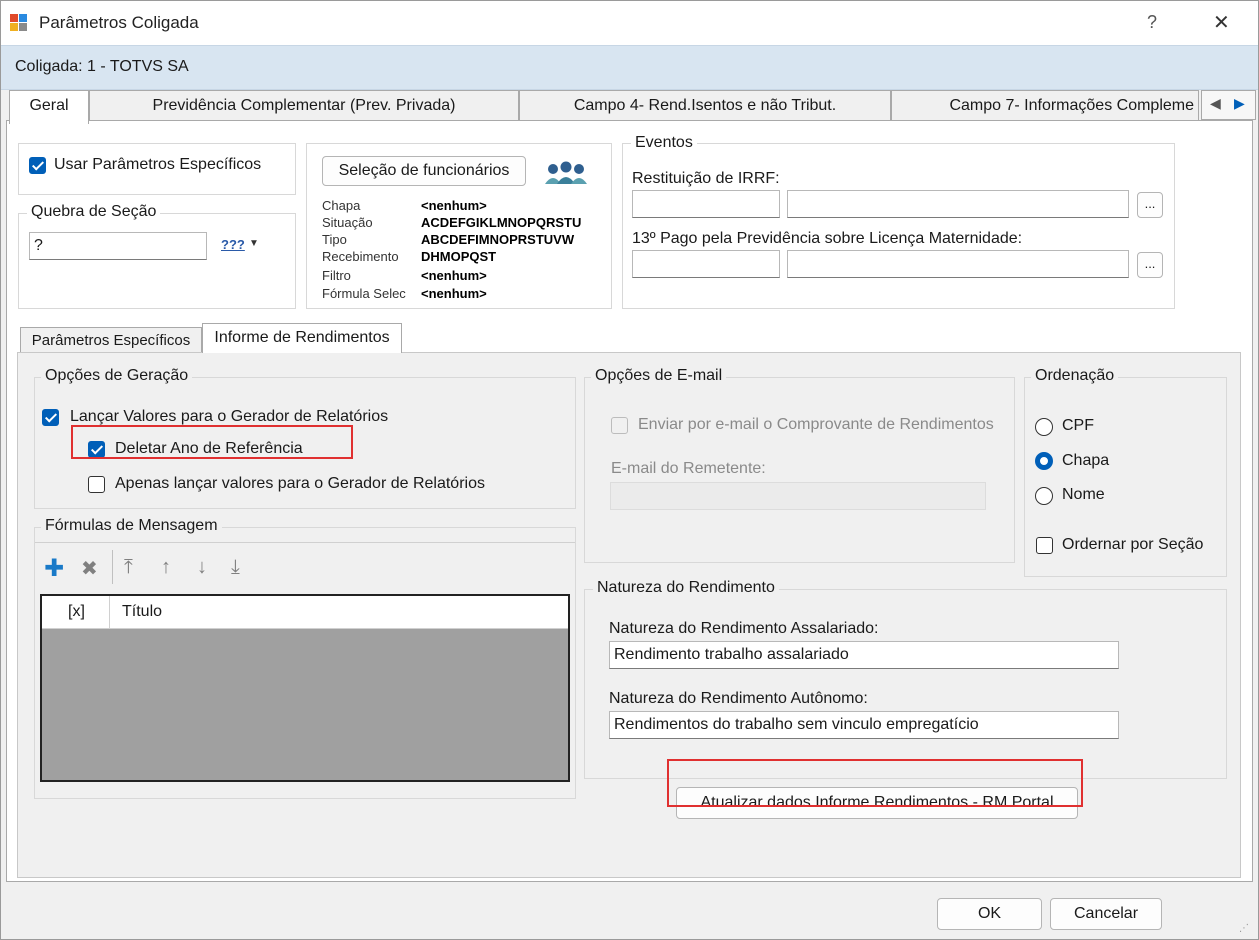 The height and width of the screenshot is (940, 1259). I want to click on usar-parametros-group: Usar Parâmetros Específicos, so click(157, 169).